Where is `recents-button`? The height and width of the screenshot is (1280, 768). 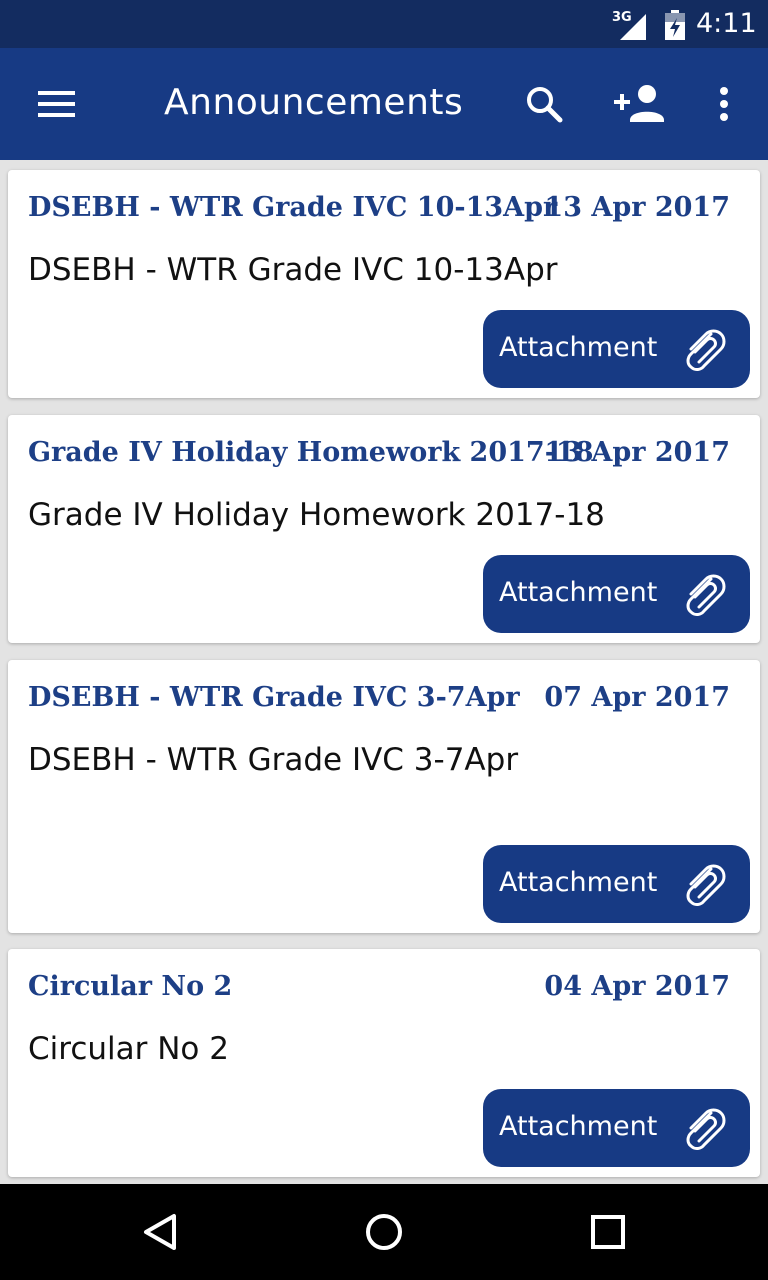 recents-button is located at coordinates (608, 1232).